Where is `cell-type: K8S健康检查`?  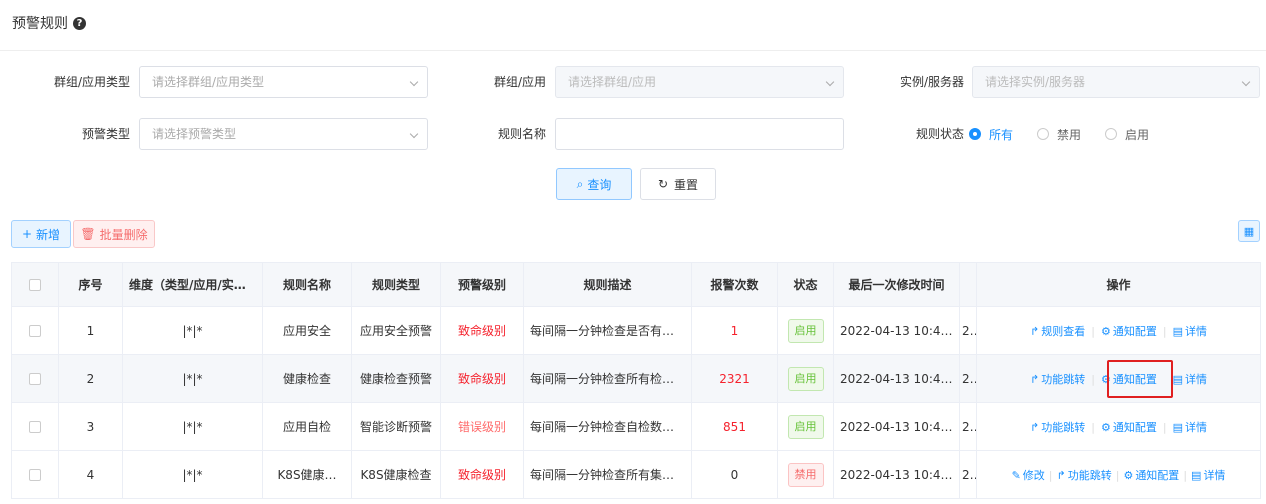 cell-type: K8S健康检查 is located at coordinates (396, 474).